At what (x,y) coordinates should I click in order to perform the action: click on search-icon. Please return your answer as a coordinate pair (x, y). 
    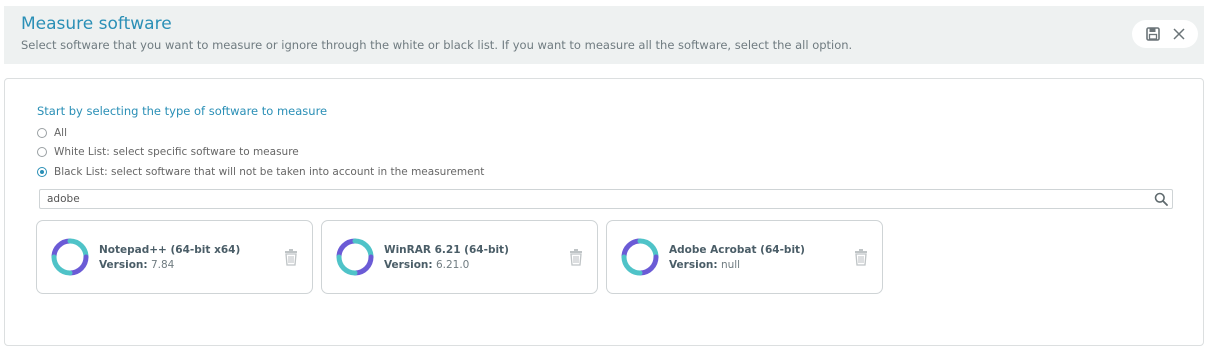
    Looking at the image, I should click on (1161, 199).